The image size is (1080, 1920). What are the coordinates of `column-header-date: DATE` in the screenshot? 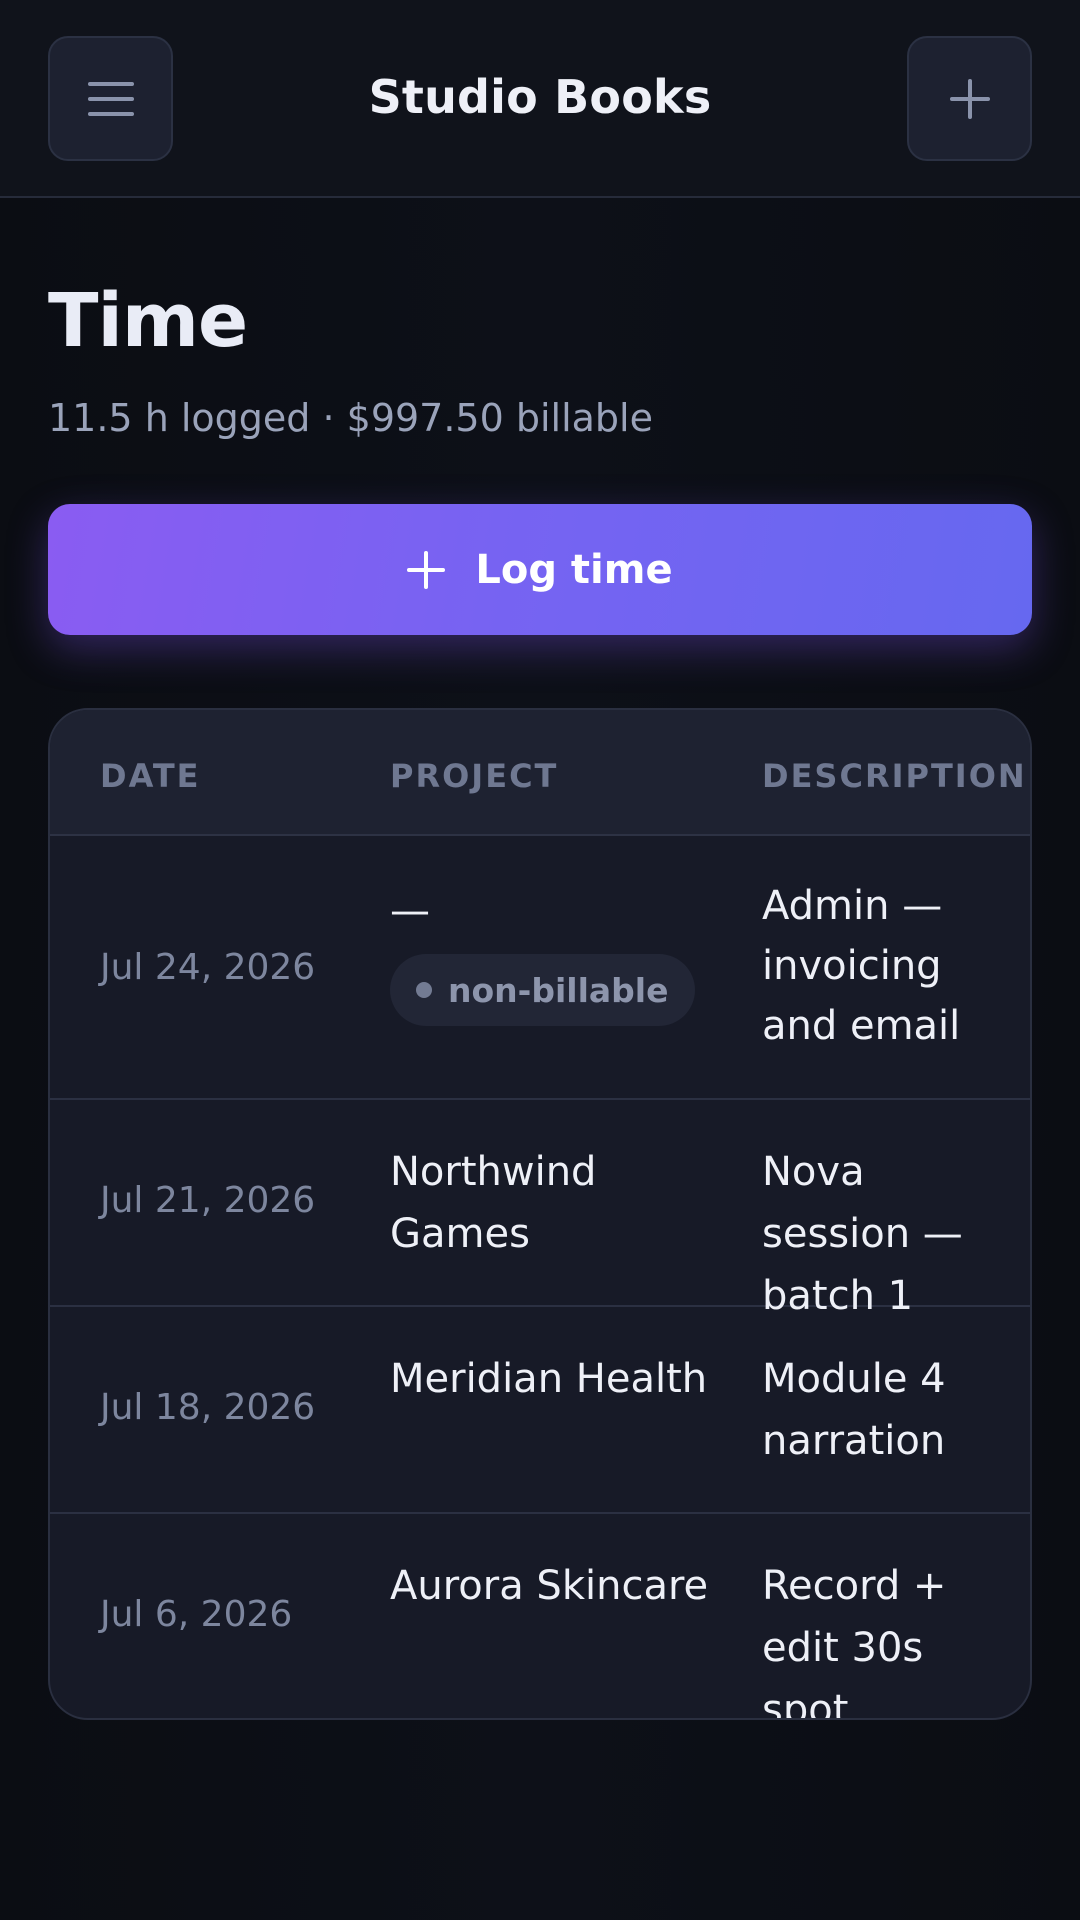 It's located at (150, 776).